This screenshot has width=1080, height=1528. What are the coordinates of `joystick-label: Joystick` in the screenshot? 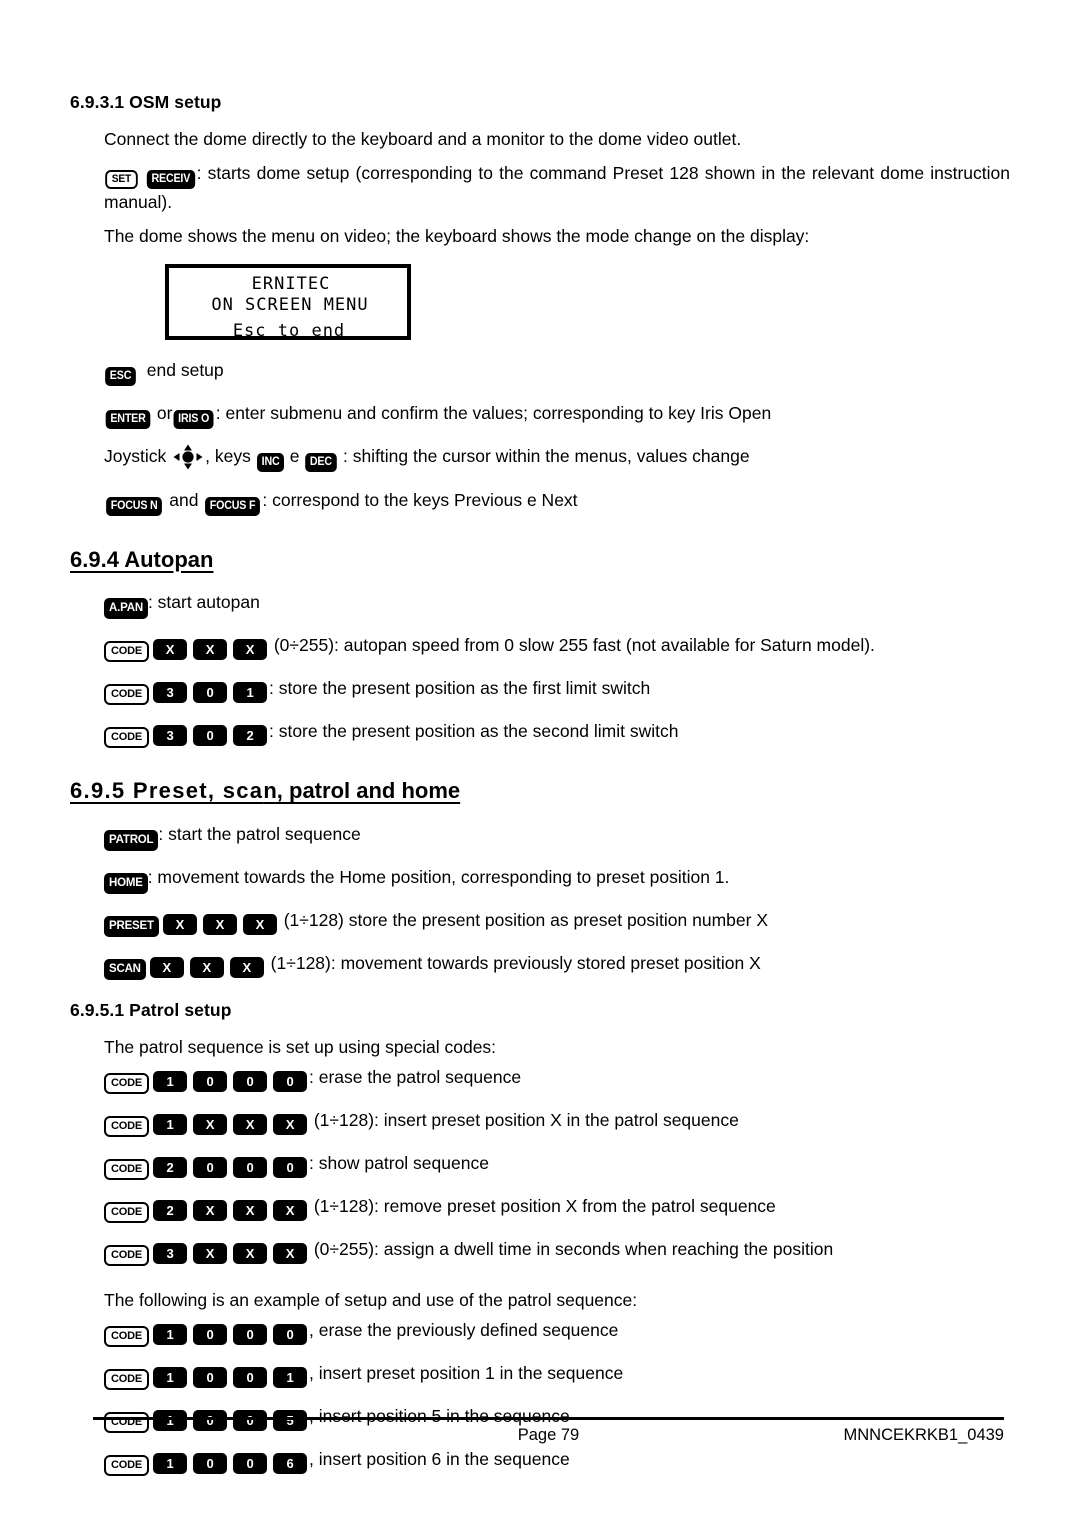 It's located at (135, 456).